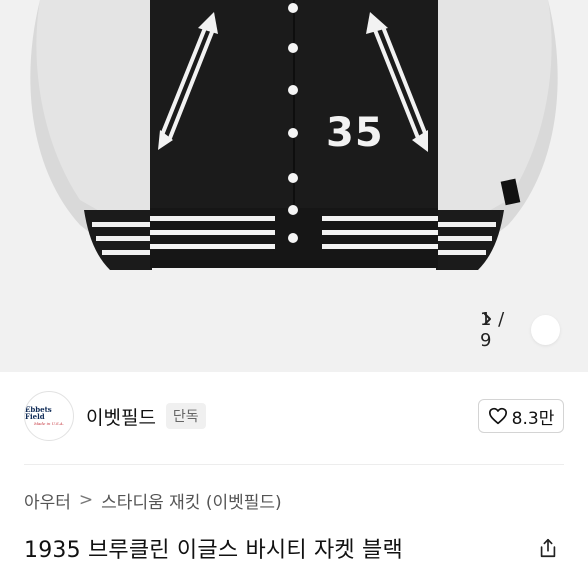 The width and height of the screenshot is (588, 588). Describe the element at coordinates (355, 133) in the screenshot. I see `jersey-number: 35` at that location.